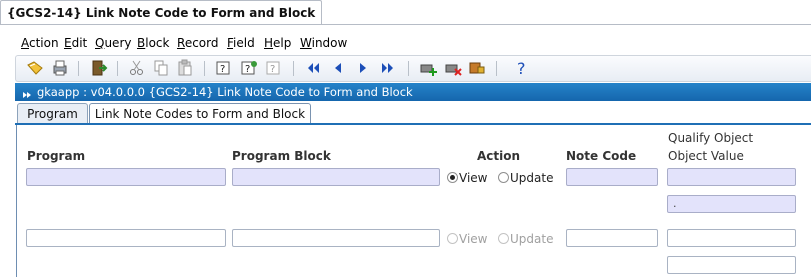 The image size is (811, 277). I want to click on menu-edit: Edit, so click(75, 43).